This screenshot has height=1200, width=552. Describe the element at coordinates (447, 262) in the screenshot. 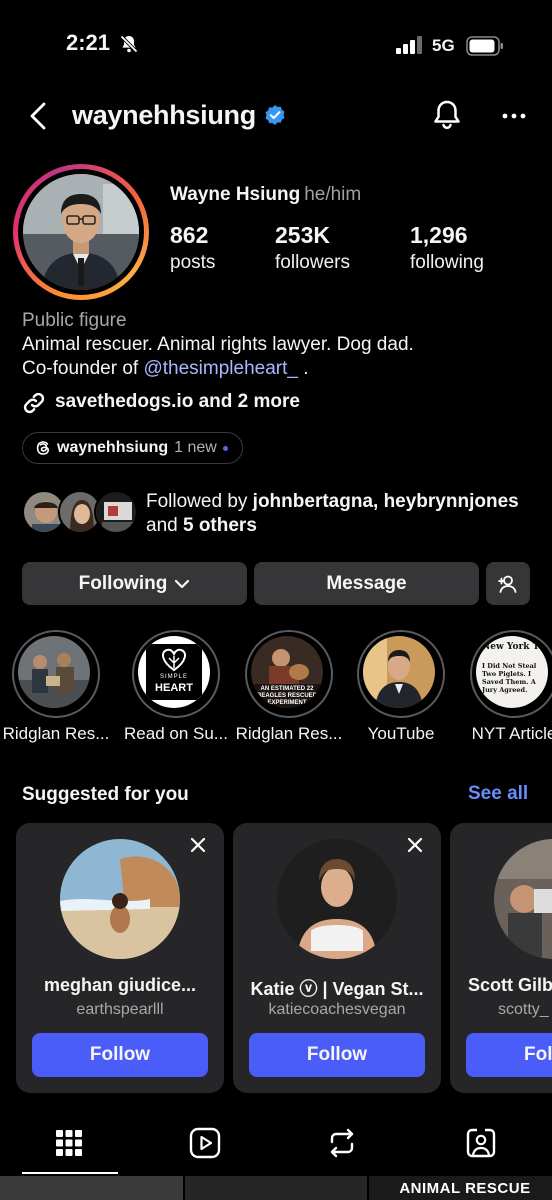

I see `stat-label: following` at that location.